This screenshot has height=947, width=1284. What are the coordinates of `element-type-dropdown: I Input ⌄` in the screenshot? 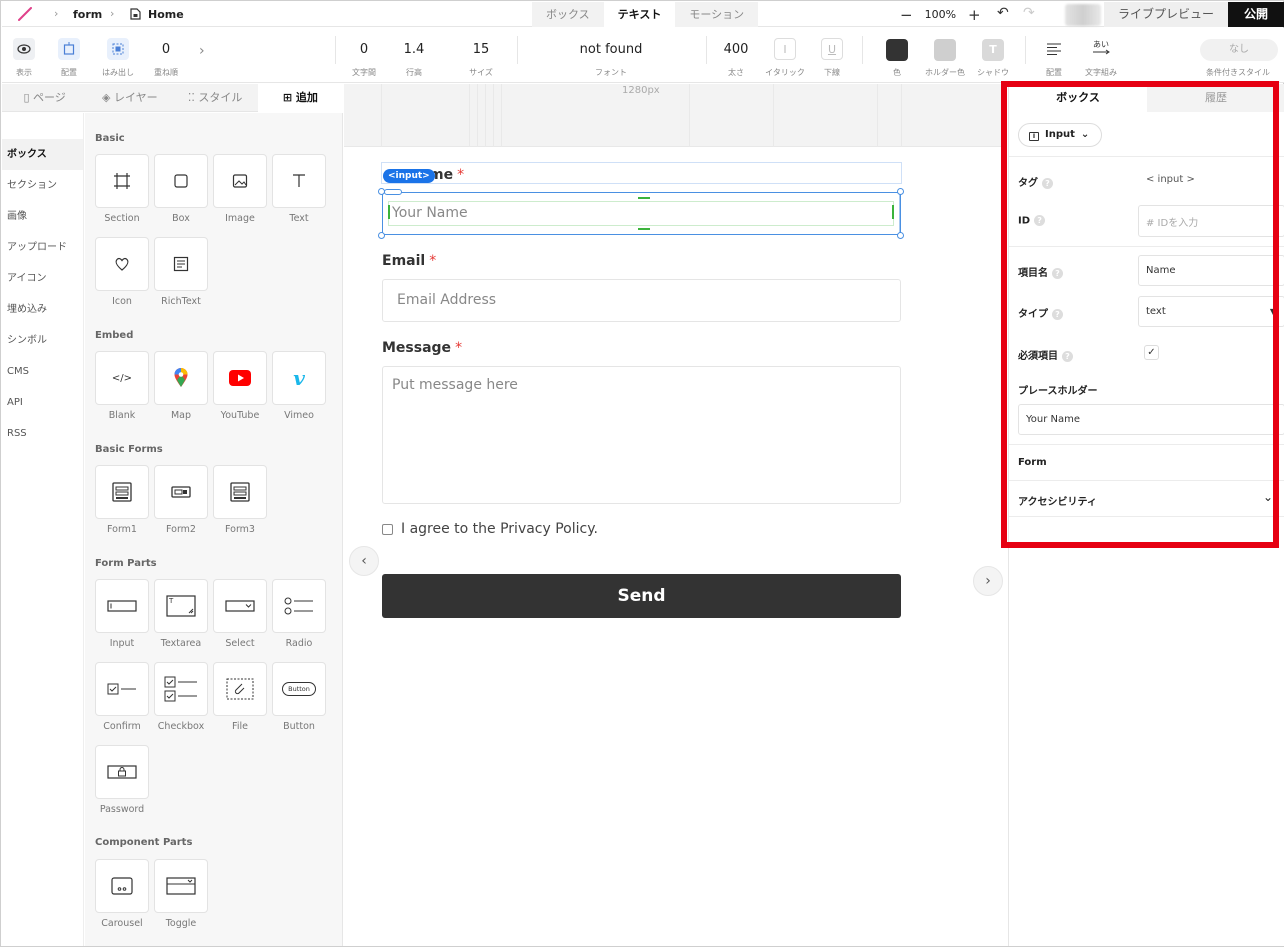 It's located at (1060, 135).